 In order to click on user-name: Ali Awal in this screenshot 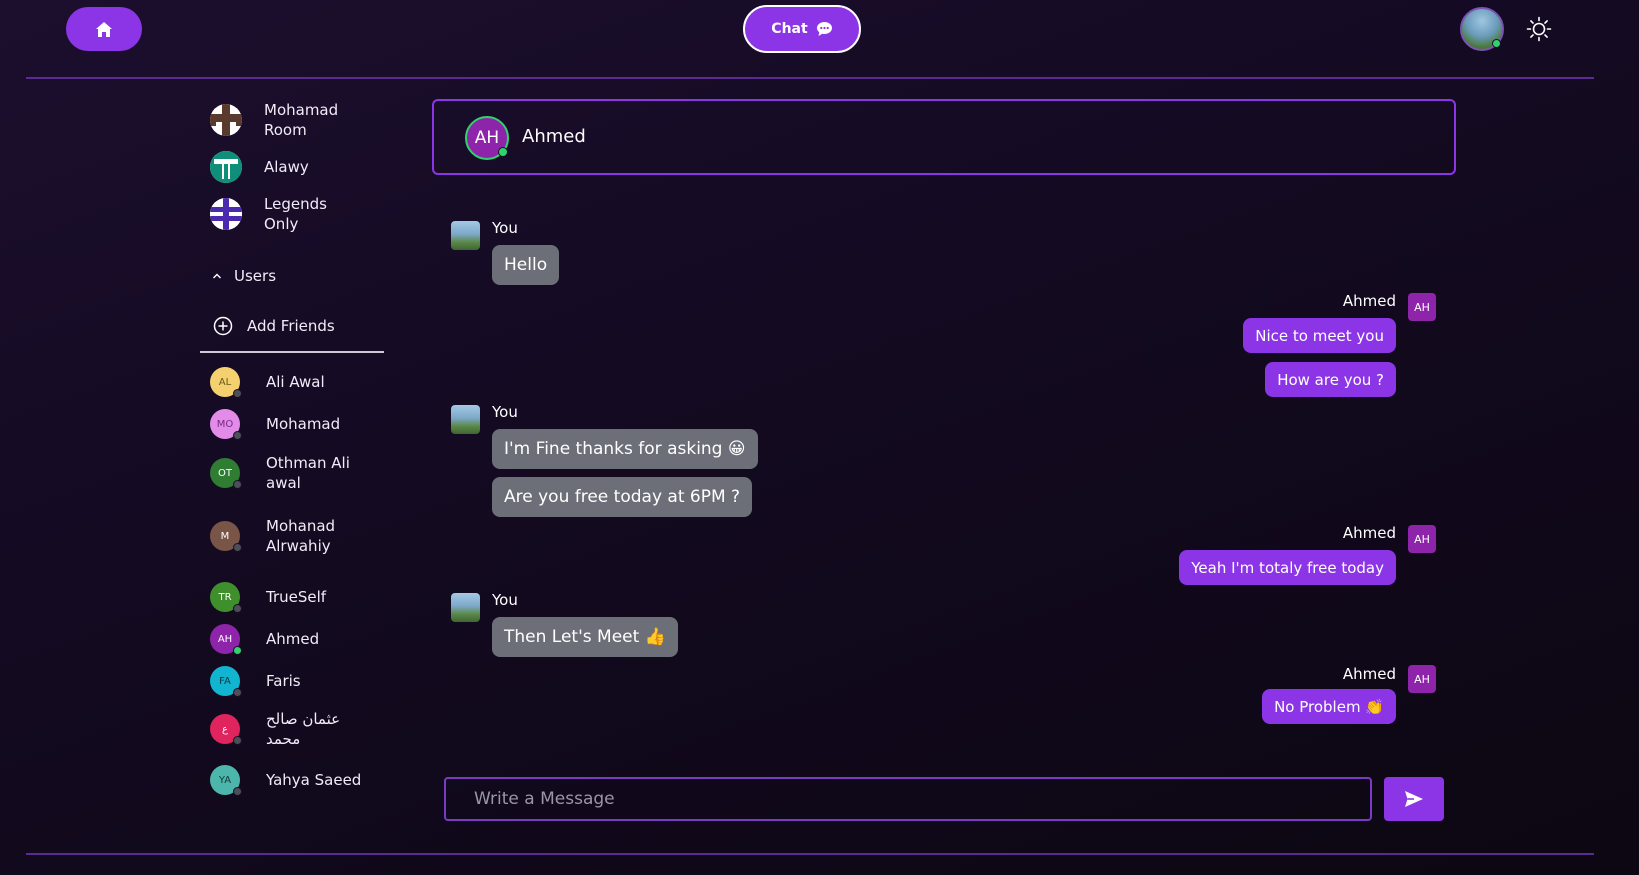, I will do `click(295, 382)`.